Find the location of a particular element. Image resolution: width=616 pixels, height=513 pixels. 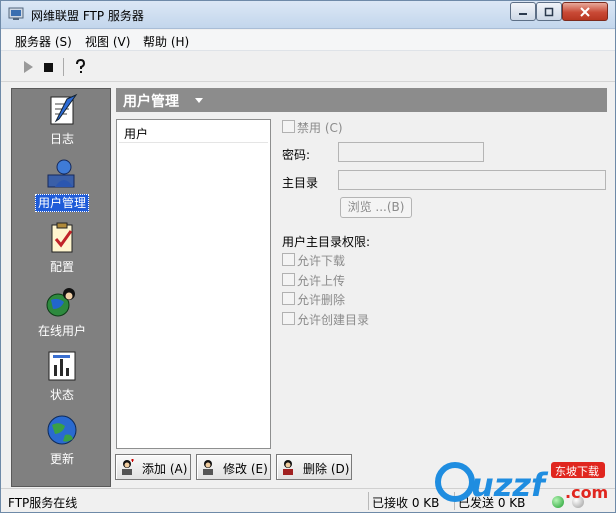

add-user-button: 添加 (A) is located at coordinates (153, 467).